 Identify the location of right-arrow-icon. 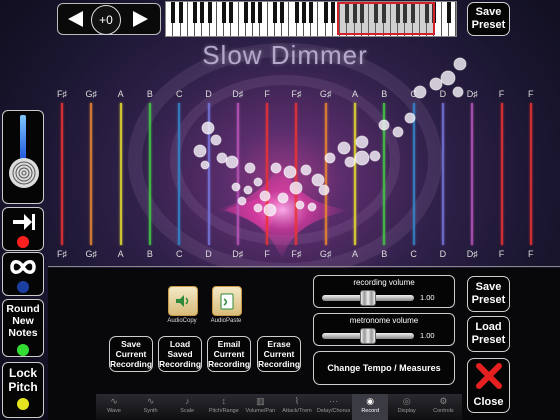
(140, 19).